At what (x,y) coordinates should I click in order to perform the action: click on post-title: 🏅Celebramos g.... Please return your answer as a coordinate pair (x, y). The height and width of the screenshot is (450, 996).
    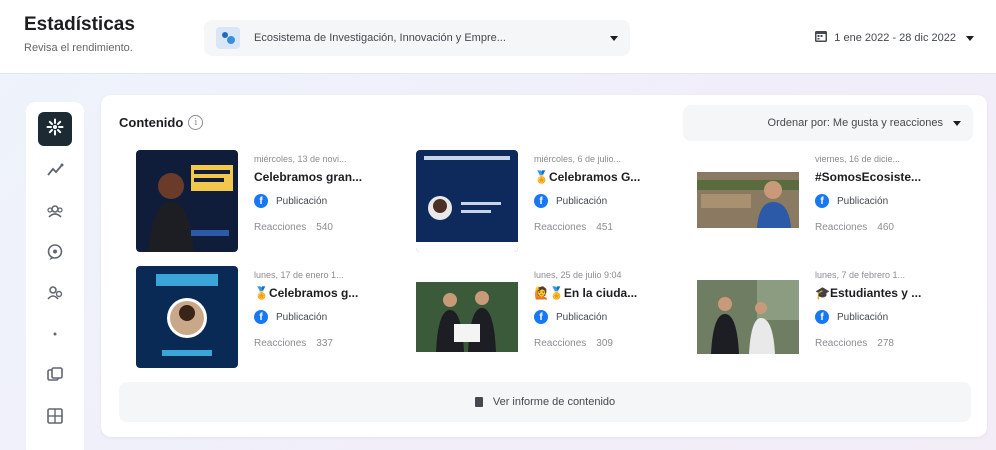
    Looking at the image, I should click on (306, 293).